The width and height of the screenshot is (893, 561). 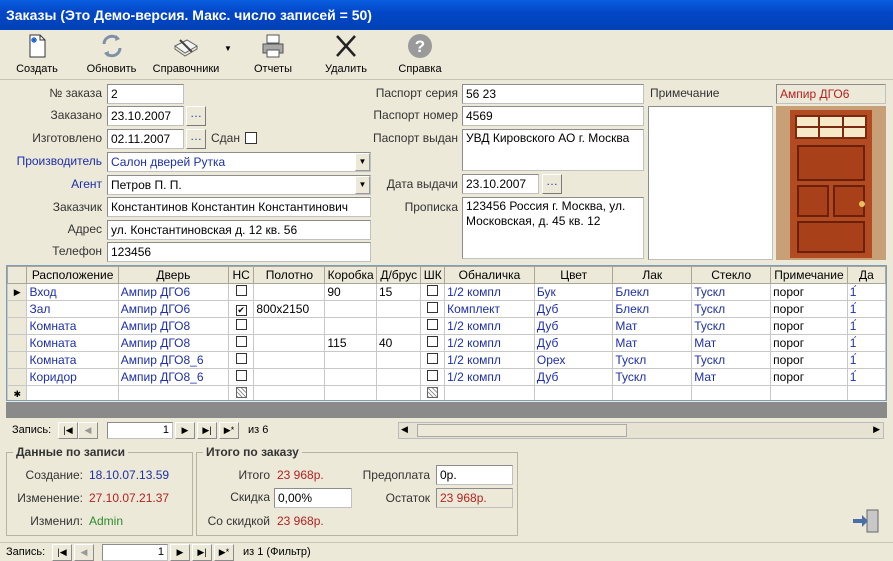 I want to click on cell-lak: Блекл, so click(x=652, y=292).